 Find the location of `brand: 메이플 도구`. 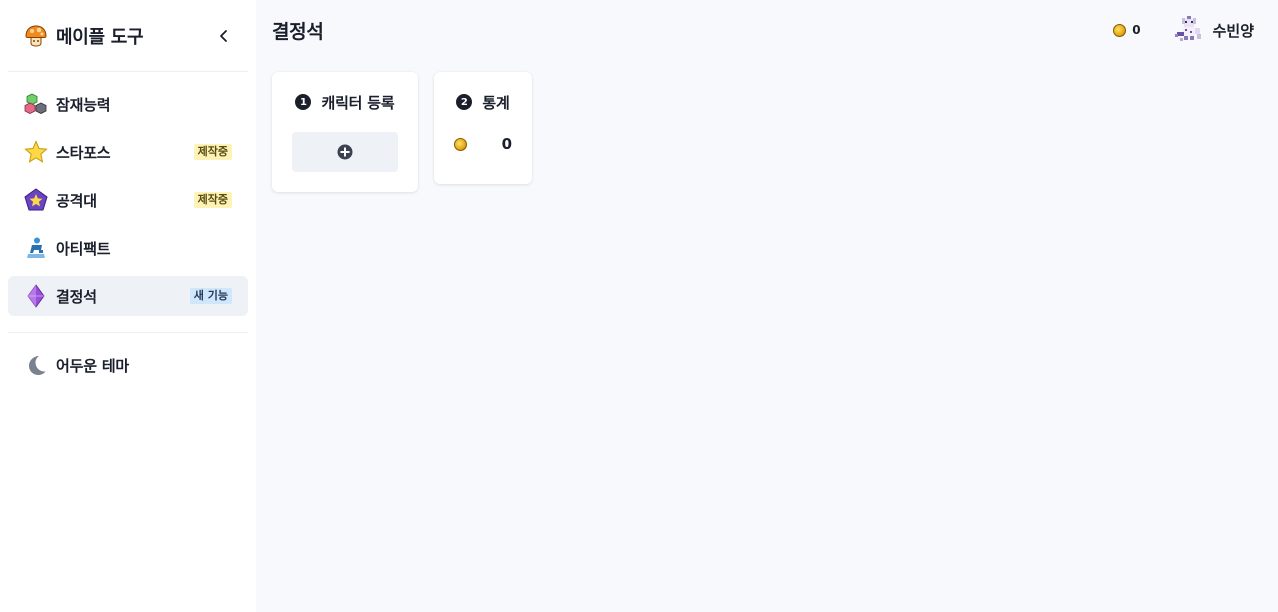

brand: 메이플 도구 is located at coordinates (128, 36).